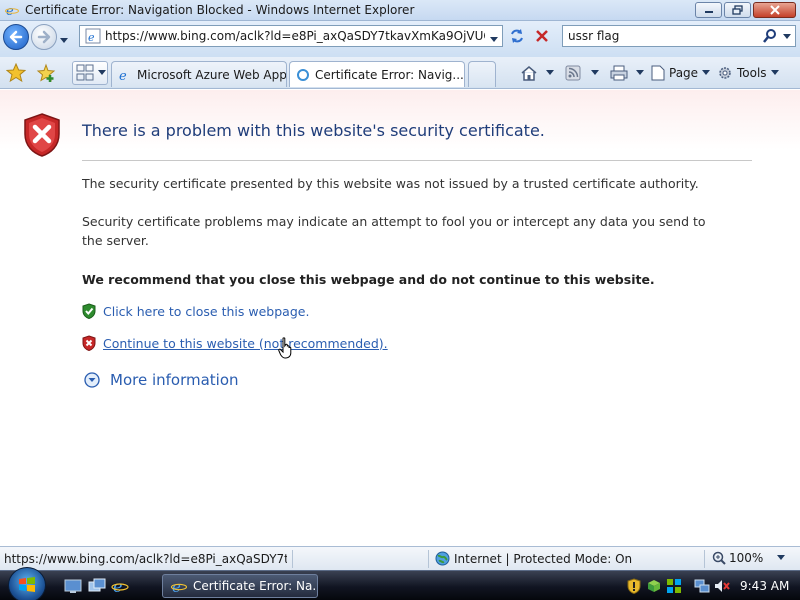  Describe the element at coordinates (543, 558) in the screenshot. I see `zone-label: Internet | Protected Mode: On` at that location.